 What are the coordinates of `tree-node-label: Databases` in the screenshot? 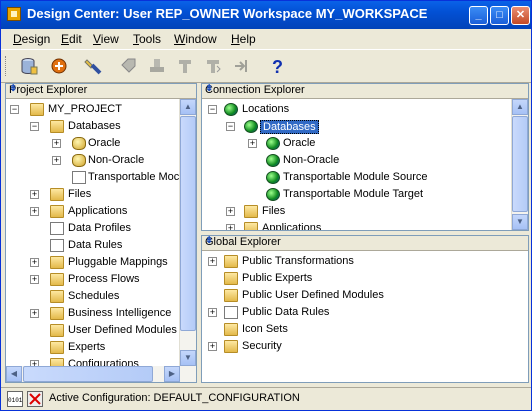 It's located at (94, 126).